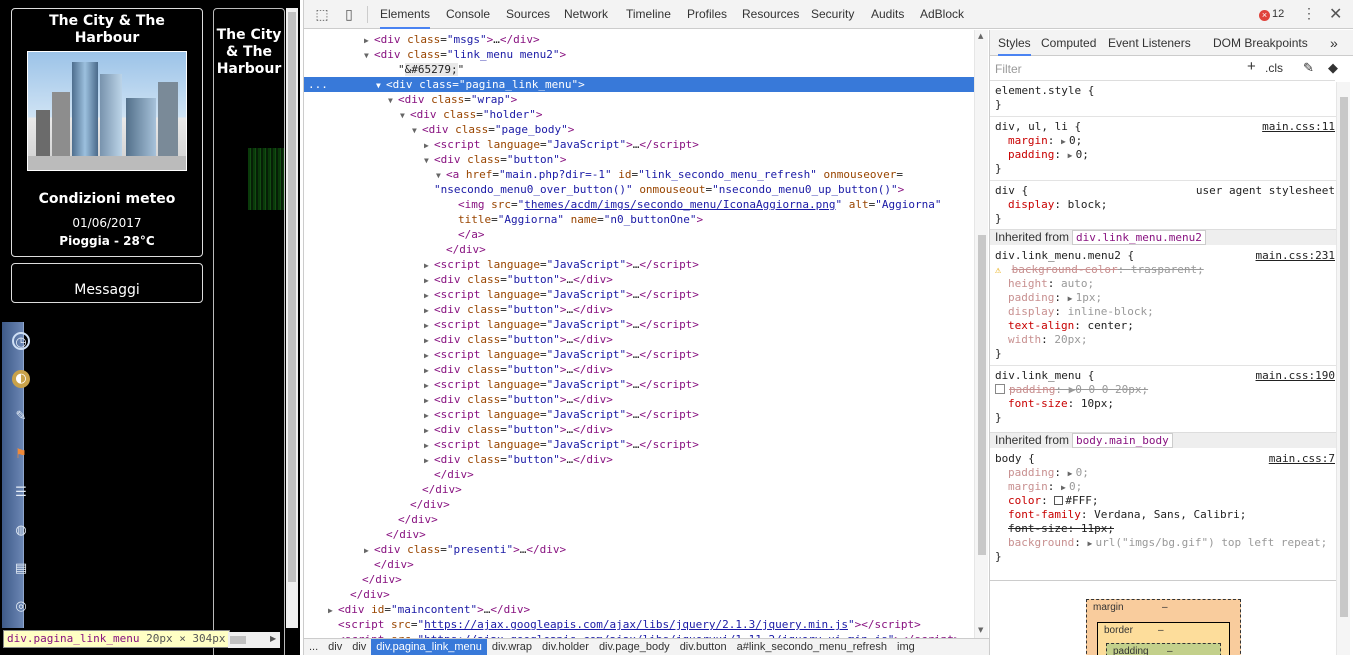 Image resolution: width=1353 pixels, height=655 pixels. What do you see at coordinates (1170, 650) in the screenshot?
I see `padding-value: –` at bounding box center [1170, 650].